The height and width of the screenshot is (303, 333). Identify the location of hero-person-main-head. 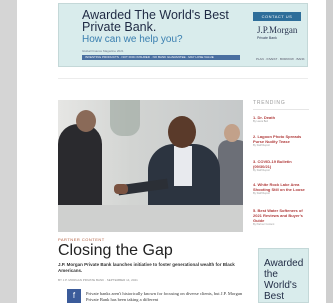
(182, 132).